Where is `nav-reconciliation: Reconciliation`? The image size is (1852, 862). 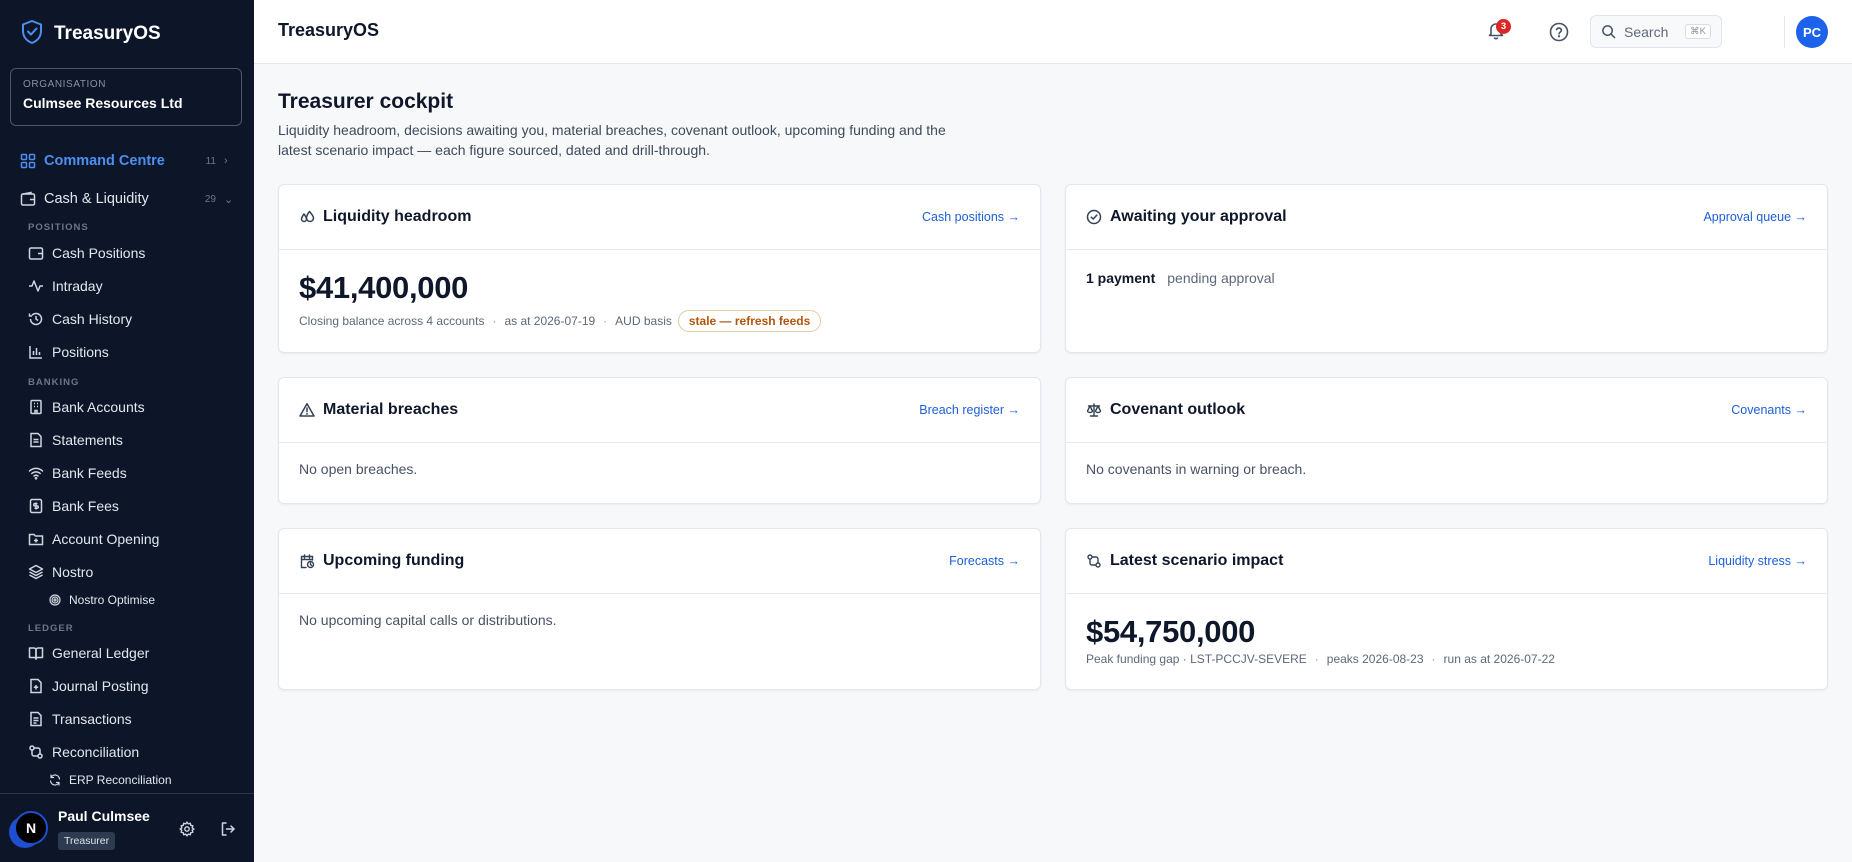
nav-reconciliation: Reconciliation is located at coordinates (127, 752).